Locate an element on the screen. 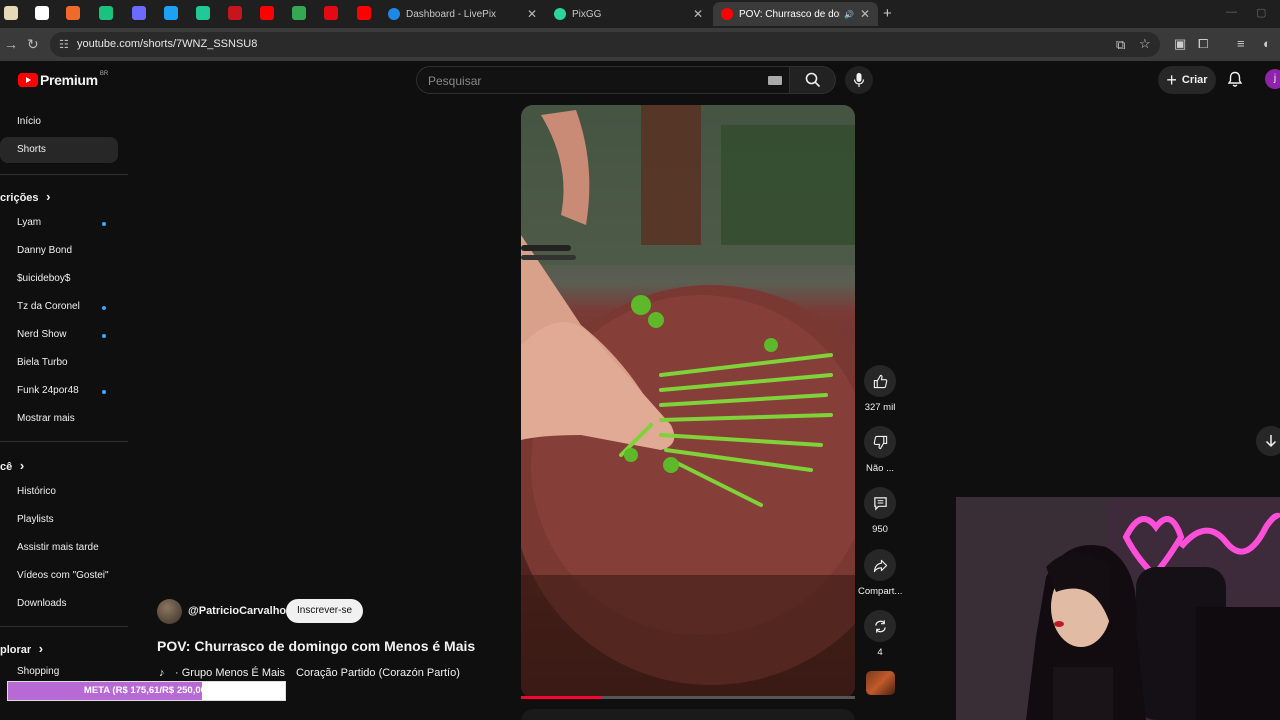 This screenshot has width=1280, height=720. sidebar-item-explore: Shopping is located at coordinates (38, 671).